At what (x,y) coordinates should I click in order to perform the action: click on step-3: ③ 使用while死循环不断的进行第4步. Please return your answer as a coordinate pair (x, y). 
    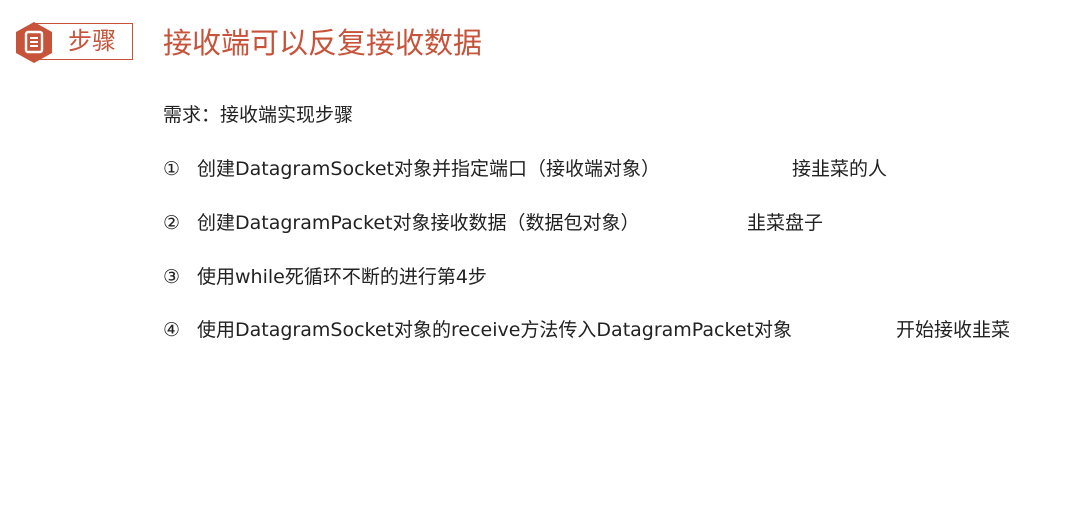
    Looking at the image, I should click on (325, 277).